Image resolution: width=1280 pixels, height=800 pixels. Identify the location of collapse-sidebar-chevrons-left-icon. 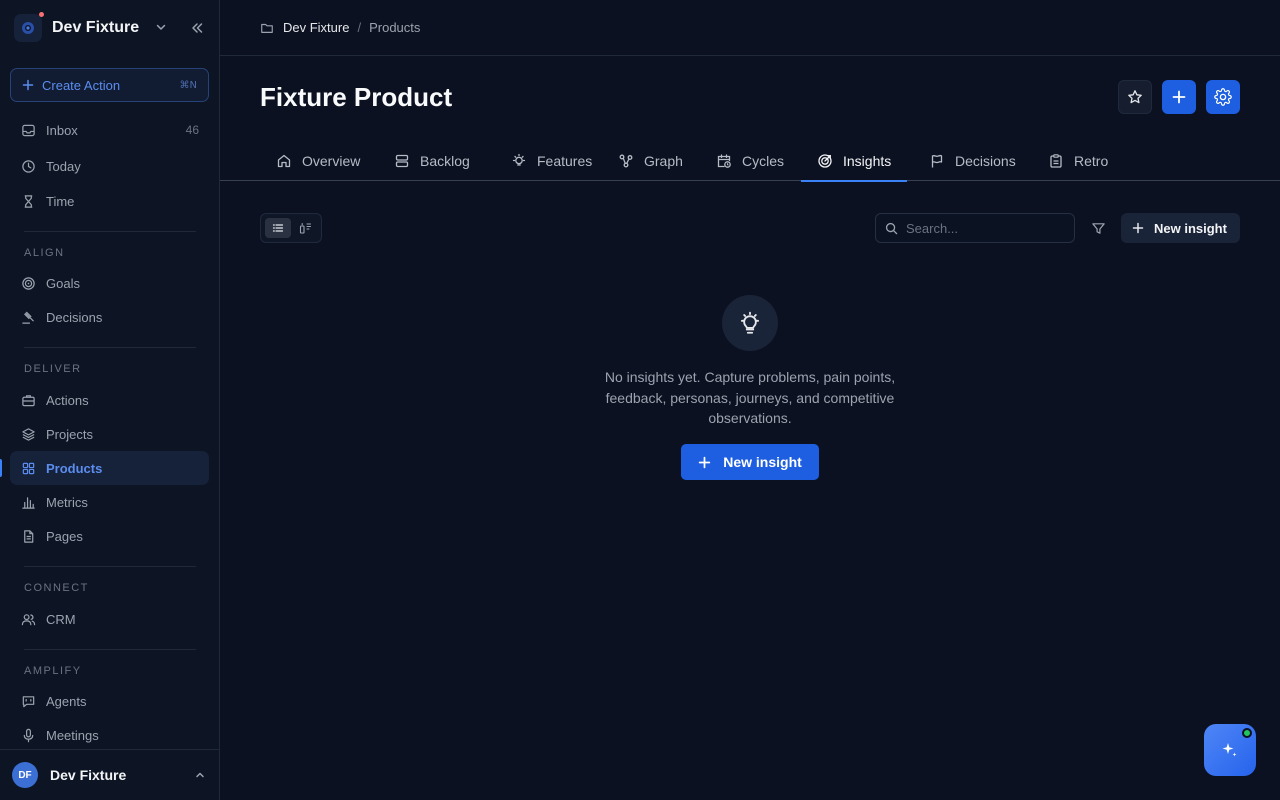
(197, 28).